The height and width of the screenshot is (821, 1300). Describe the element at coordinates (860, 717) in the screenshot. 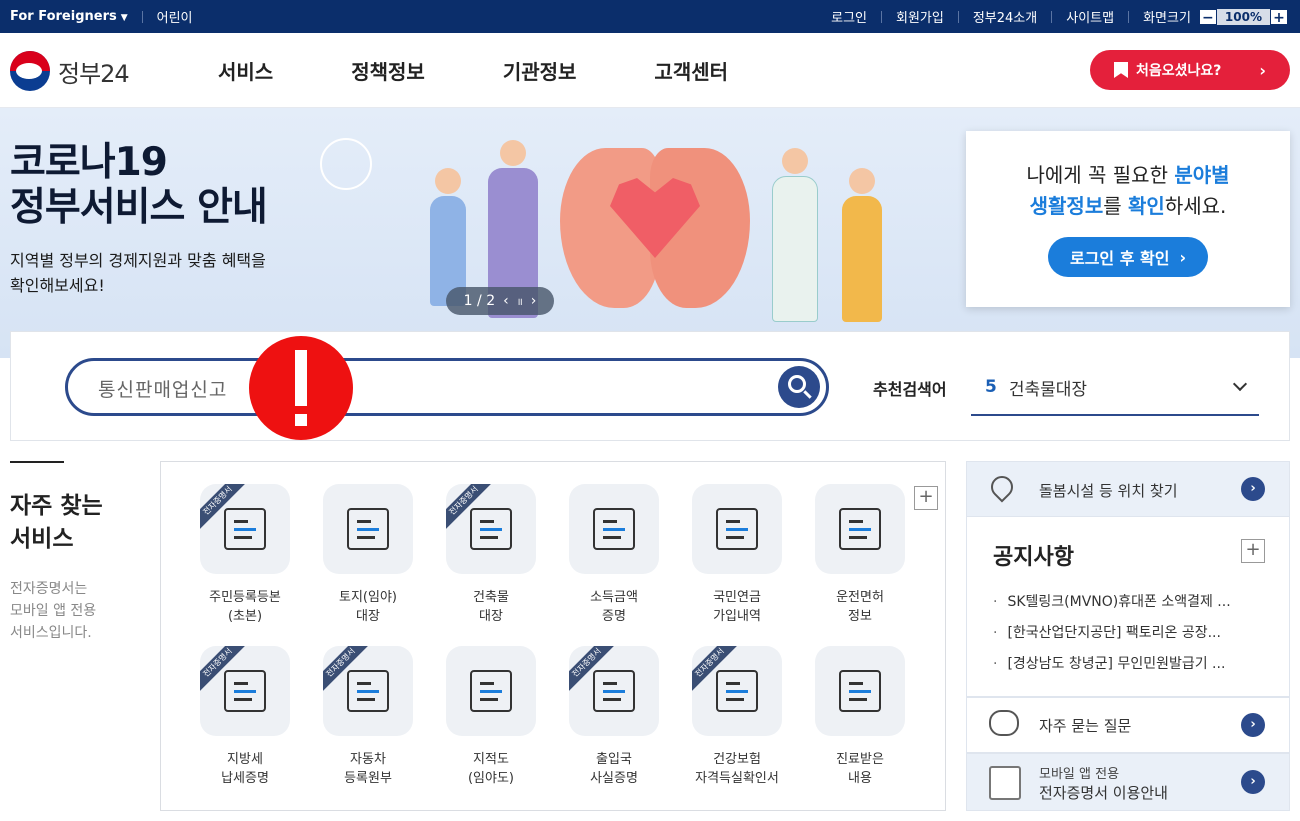

I see `service-medical-records: 진료받은 내용` at that location.